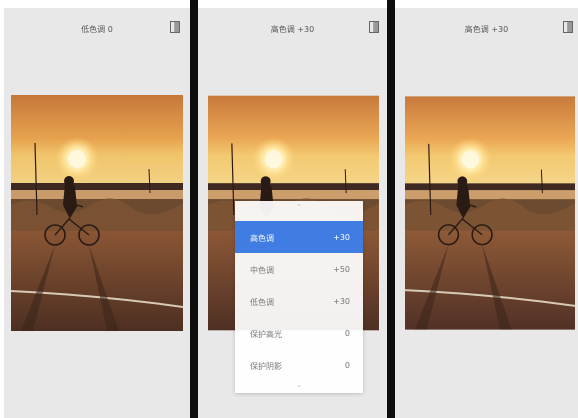  I want to click on top-bar: 低色调 0, so click(97, 28).